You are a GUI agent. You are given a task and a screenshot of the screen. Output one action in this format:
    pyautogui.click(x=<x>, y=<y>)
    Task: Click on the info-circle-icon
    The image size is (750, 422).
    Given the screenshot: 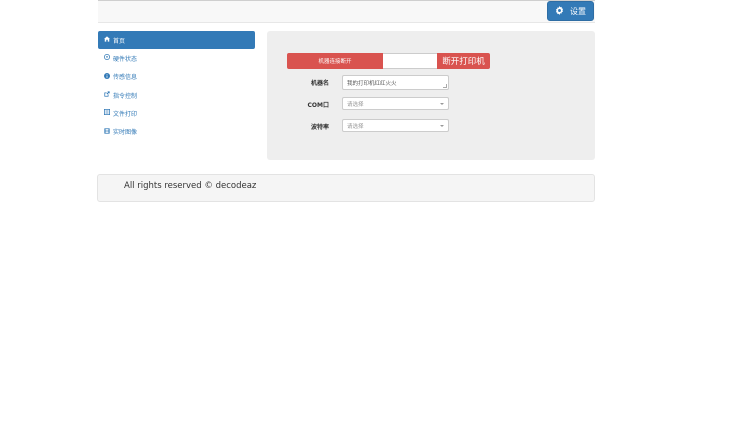 What is the action you would take?
    pyautogui.click(x=107, y=76)
    